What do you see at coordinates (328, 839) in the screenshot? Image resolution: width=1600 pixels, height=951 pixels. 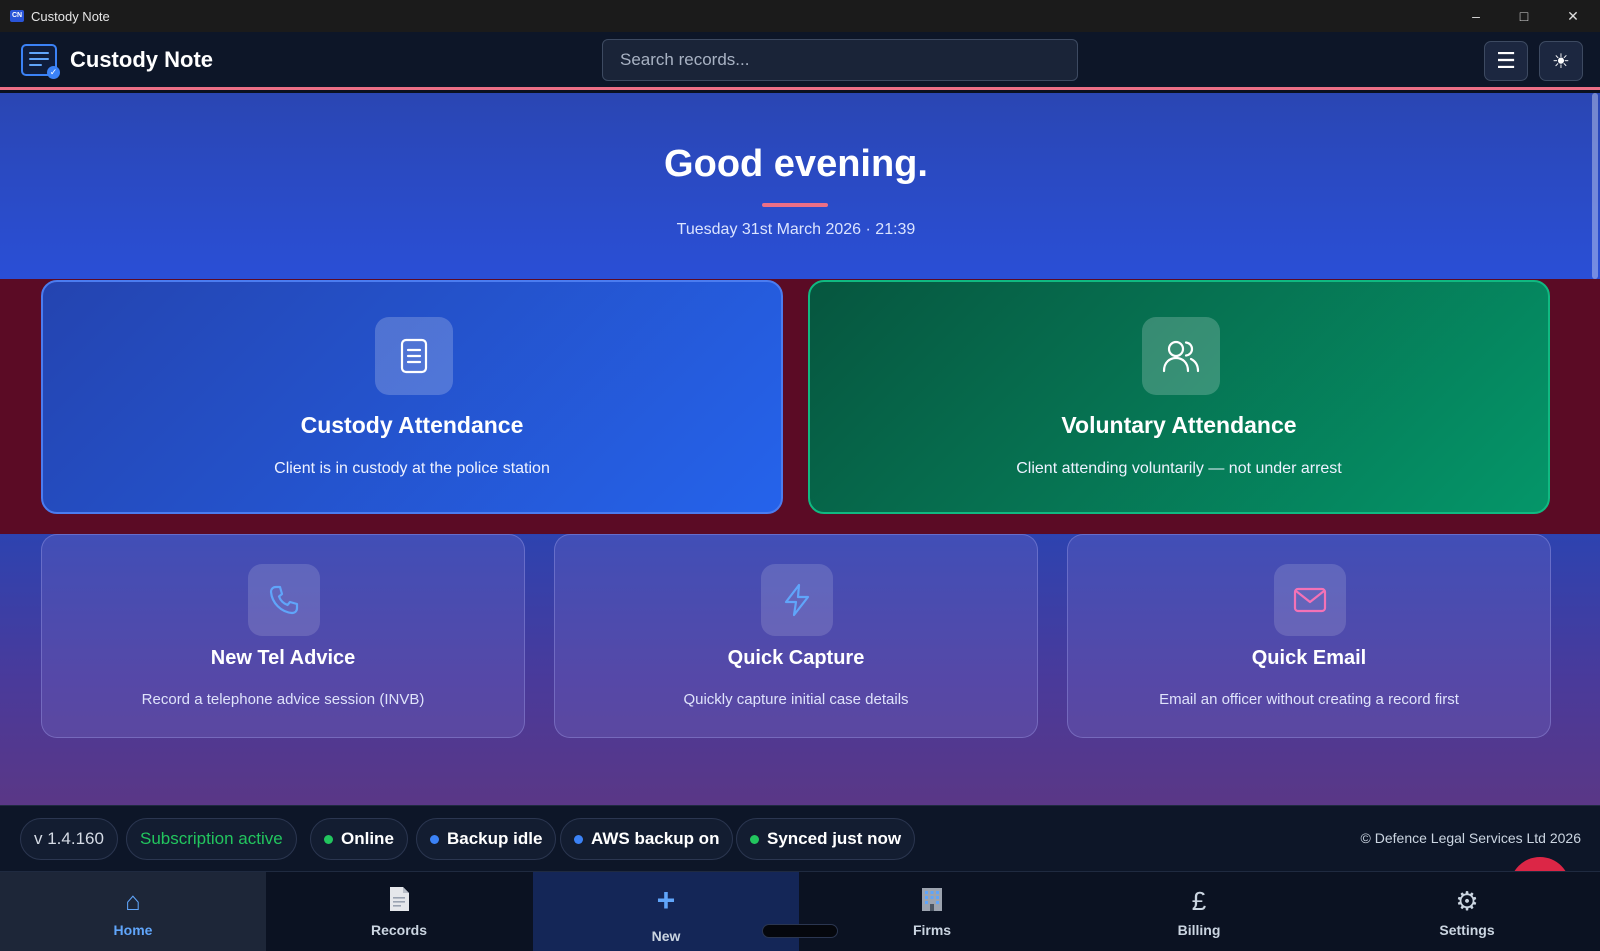 I see `online-dot-icon` at bounding box center [328, 839].